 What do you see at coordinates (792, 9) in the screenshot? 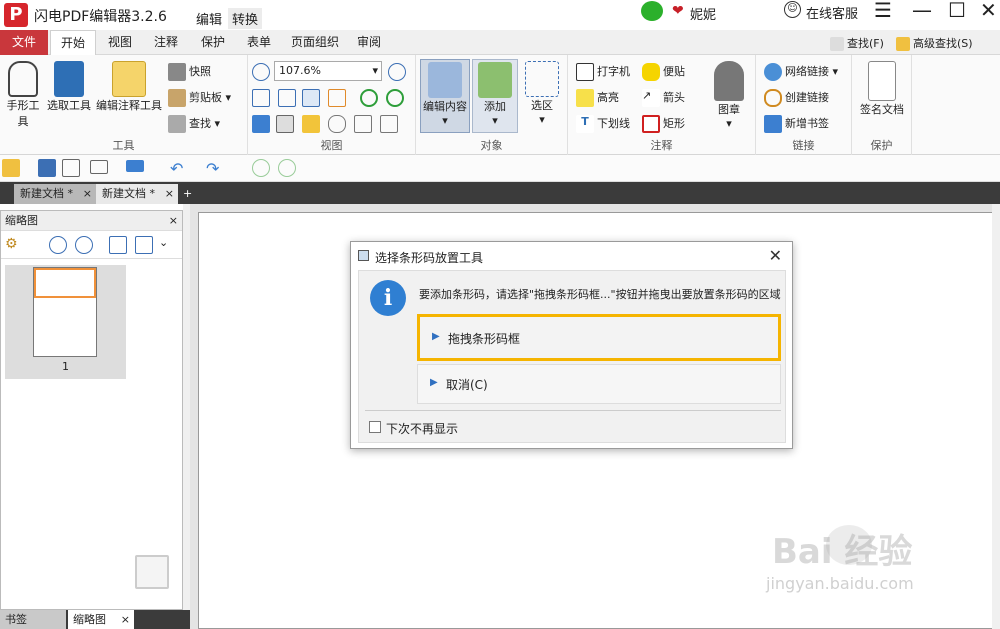
I see `smile-icon: ☺` at bounding box center [792, 9].